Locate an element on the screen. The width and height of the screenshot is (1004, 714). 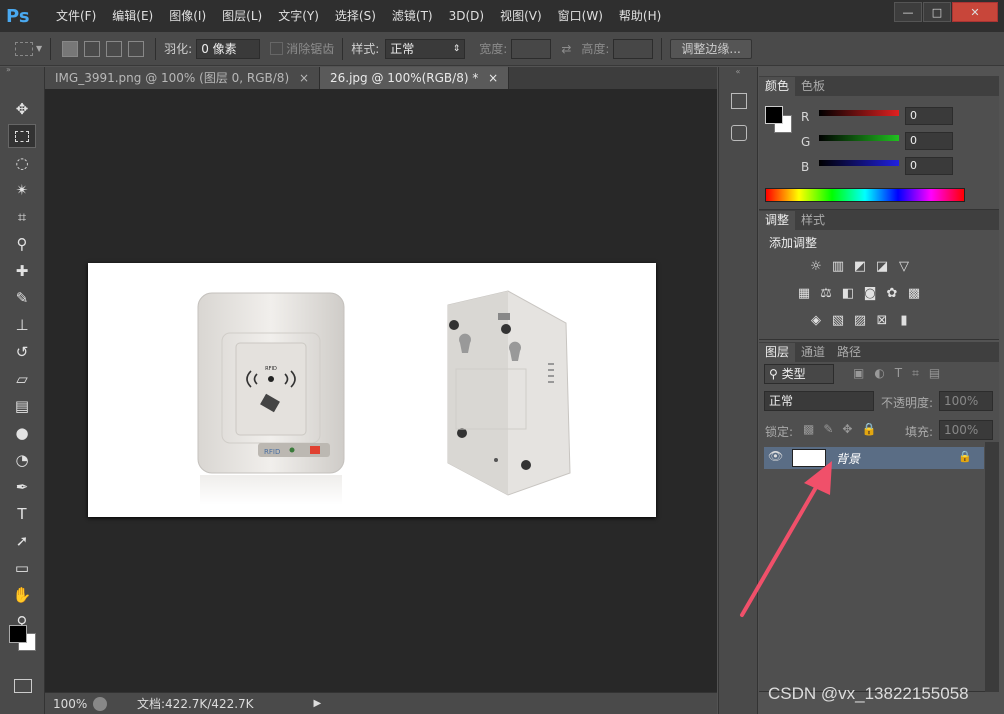
close-button: ✕ is located at coordinates (975, 12).